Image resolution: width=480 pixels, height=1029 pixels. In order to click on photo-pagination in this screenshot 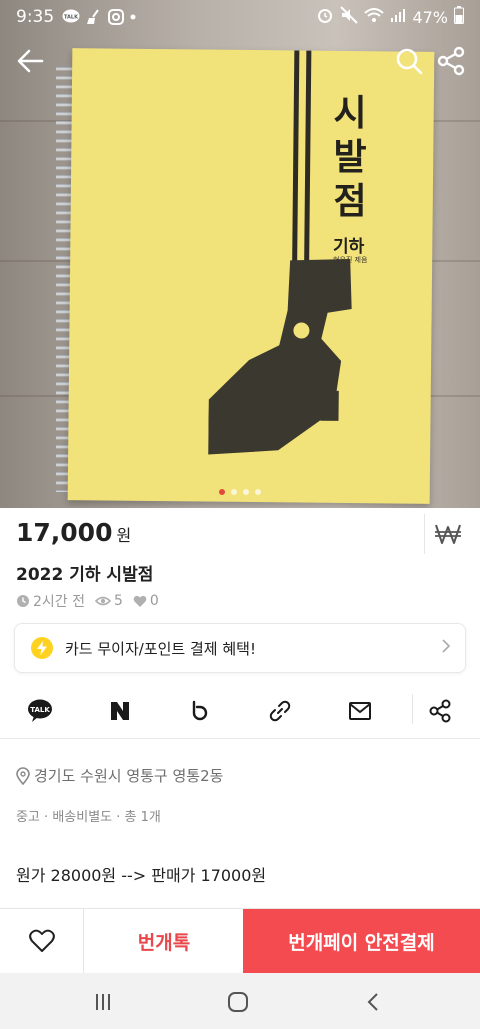, I will do `click(240, 492)`.